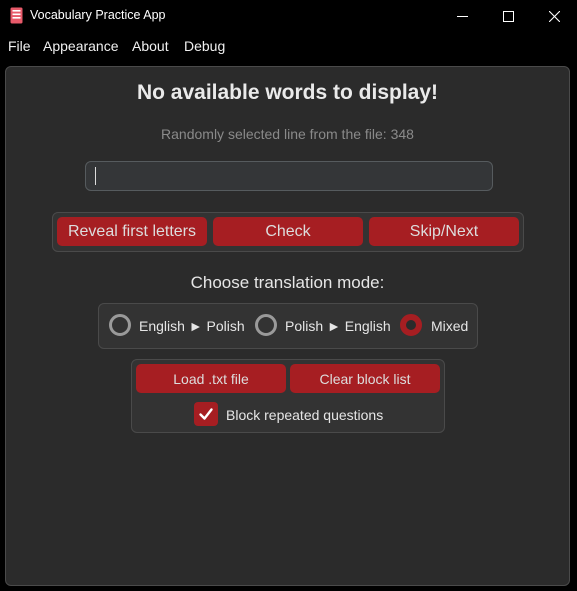  What do you see at coordinates (204, 46) in the screenshot?
I see `menu-debug: Debug` at bounding box center [204, 46].